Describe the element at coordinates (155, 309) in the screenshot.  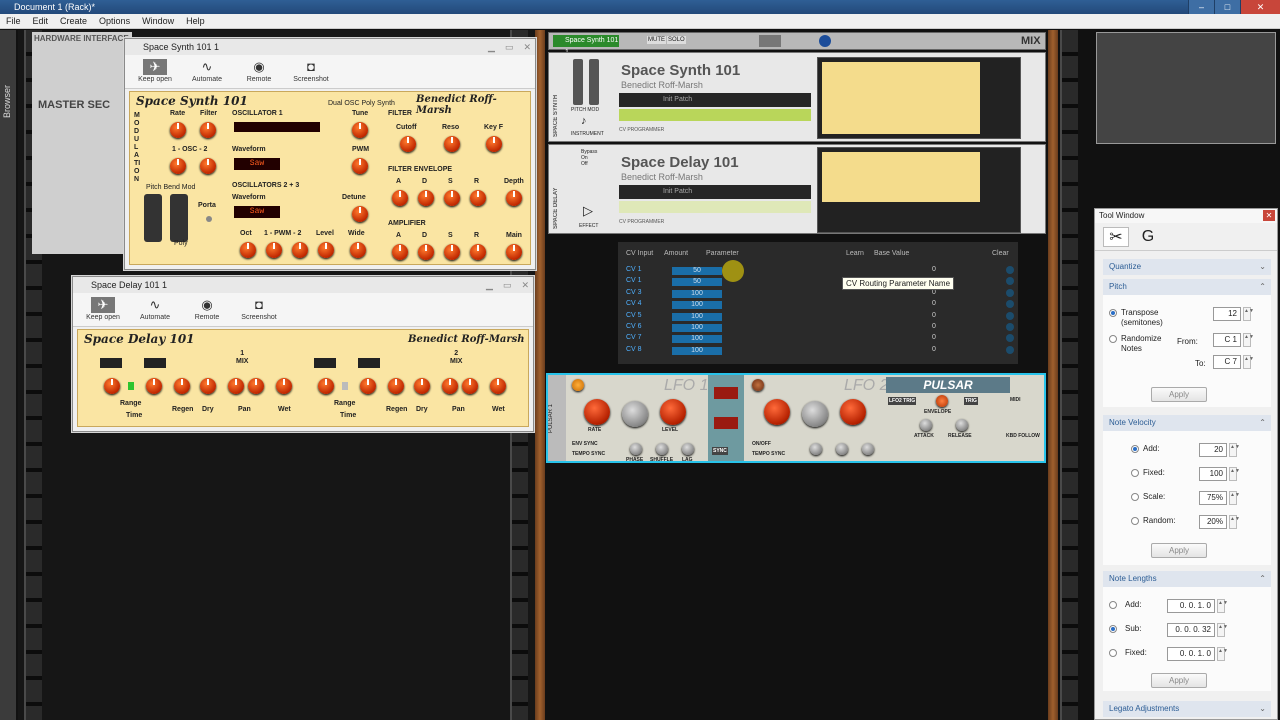
I see `automate-button: ∿ Automate` at that location.